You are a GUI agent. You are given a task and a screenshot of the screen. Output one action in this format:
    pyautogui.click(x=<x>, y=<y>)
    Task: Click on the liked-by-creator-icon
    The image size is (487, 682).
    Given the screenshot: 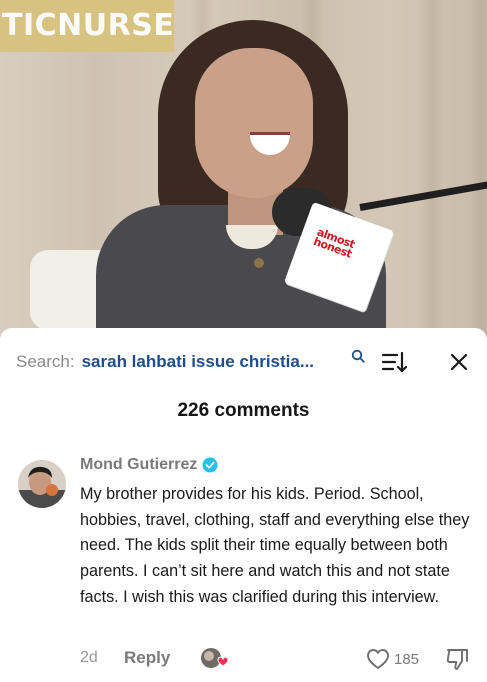 What is the action you would take?
    pyautogui.click(x=214, y=658)
    